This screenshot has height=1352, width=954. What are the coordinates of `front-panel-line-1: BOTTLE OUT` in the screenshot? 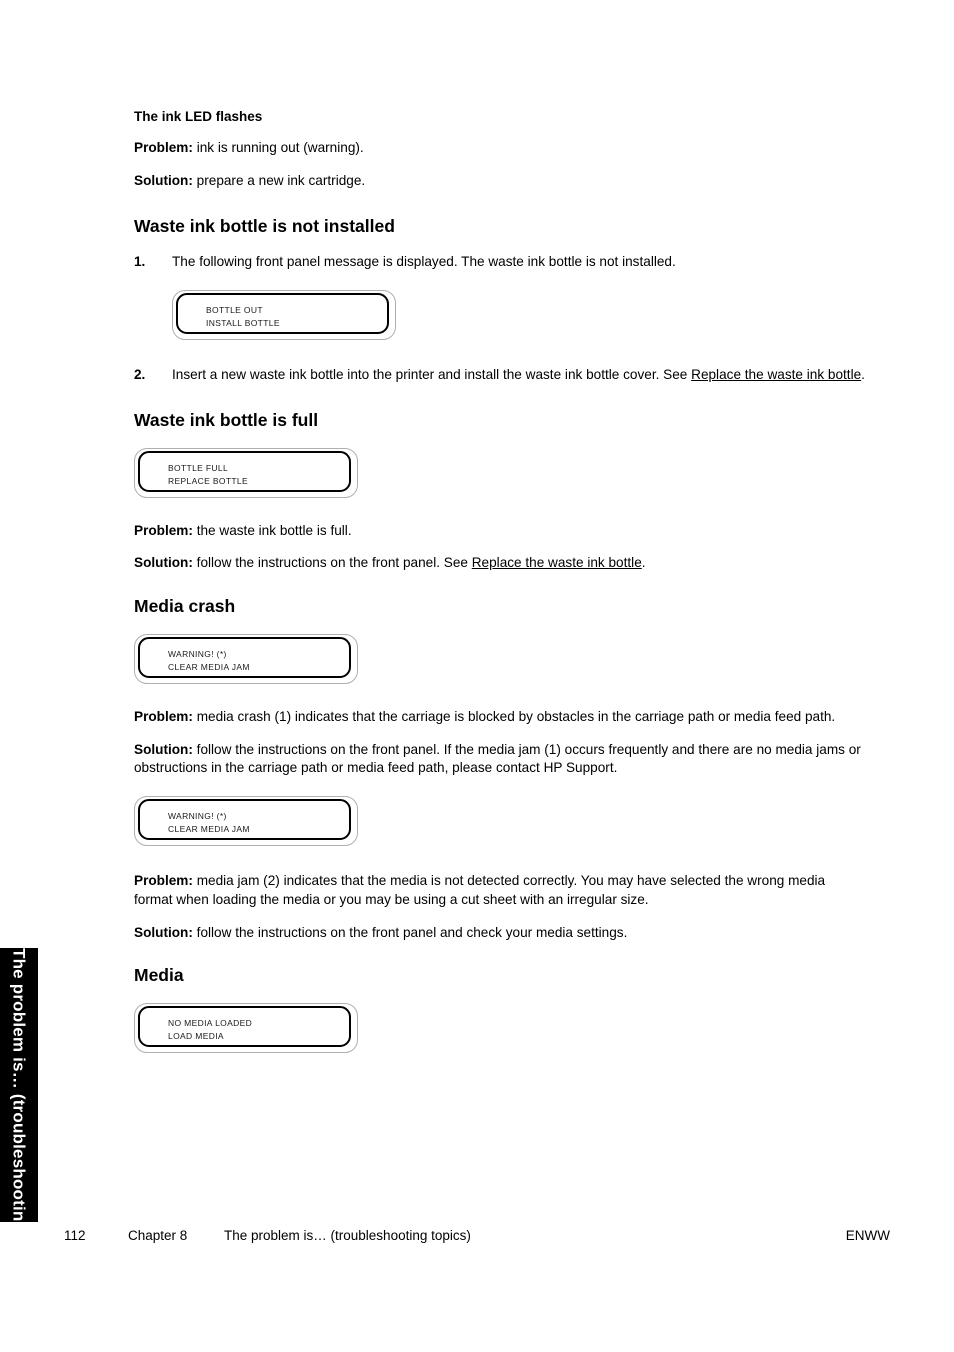 It's located at (234, 310).